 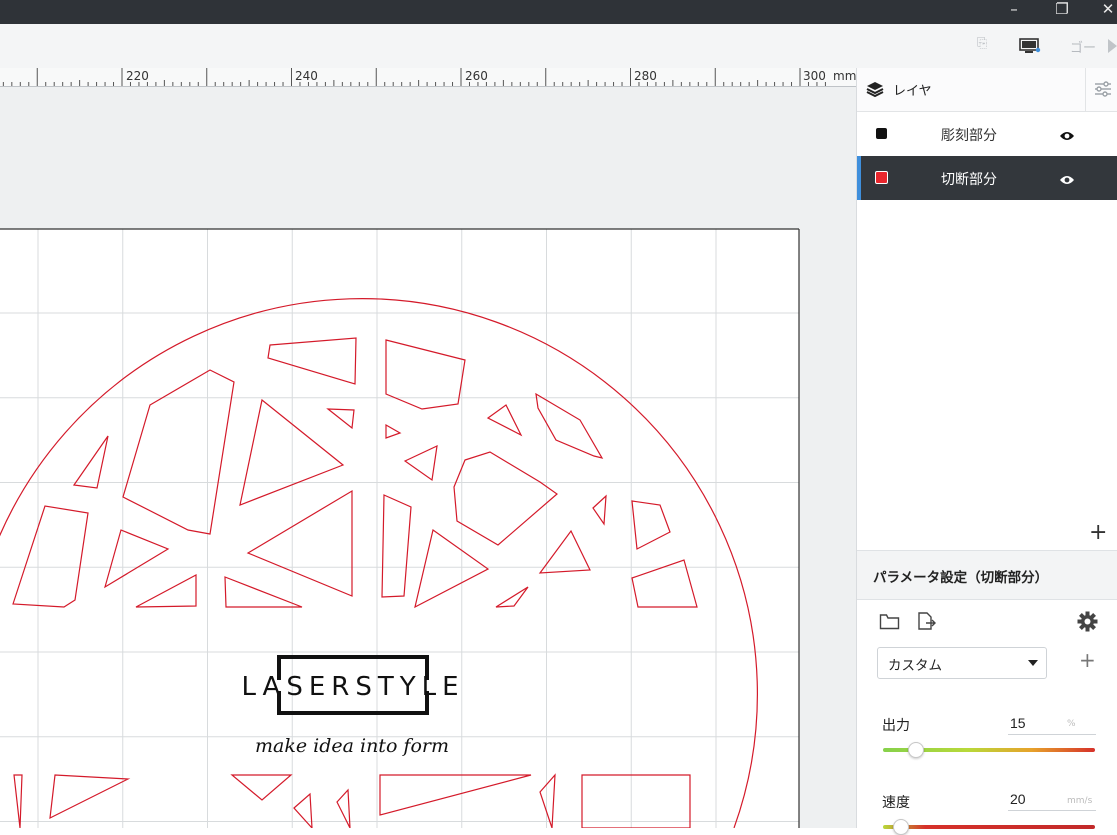 What do you see at coordinates (962, 663) in the screenshot?
I see `preset-select: カスタム` at bounding box center [962, 663].